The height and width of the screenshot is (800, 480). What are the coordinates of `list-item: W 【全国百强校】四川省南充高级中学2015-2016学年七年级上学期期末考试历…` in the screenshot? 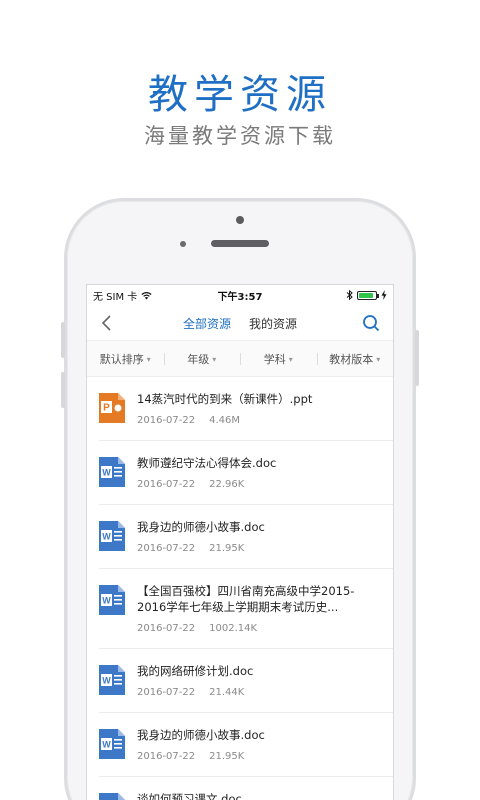 It's located at (246, 609).